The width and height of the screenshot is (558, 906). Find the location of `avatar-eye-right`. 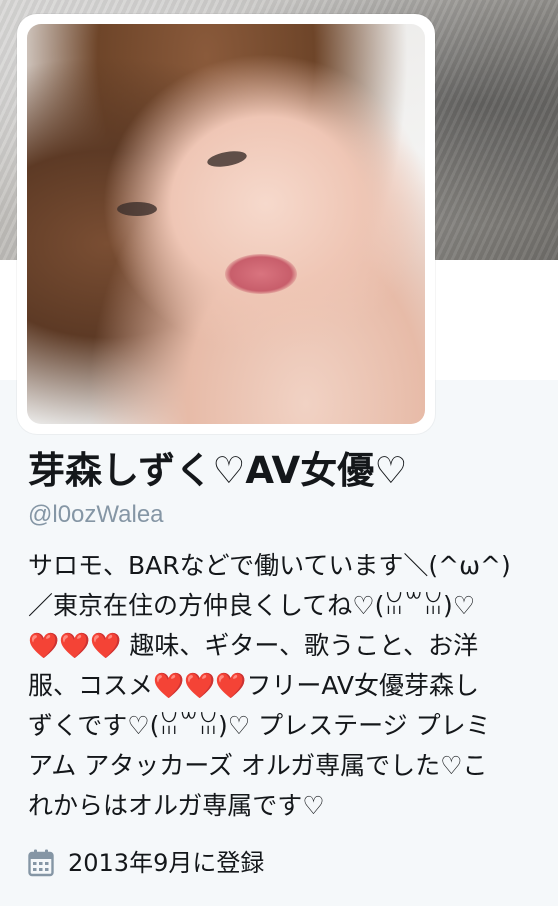

avatar-eye-right is located at coordinates (227, 159).